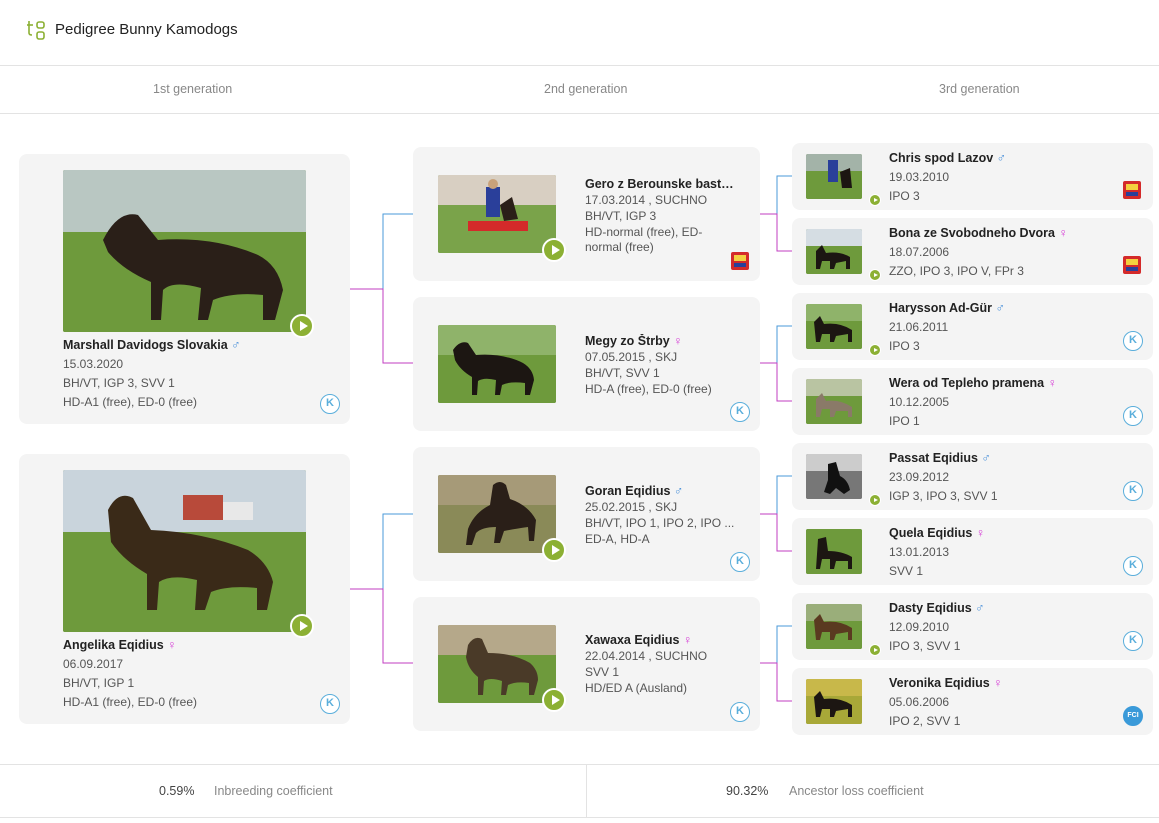 This screenshot has width=1159, height=823. I want to click on dog-name: Xawaxa Eqidius ♀, so click(665, 640).